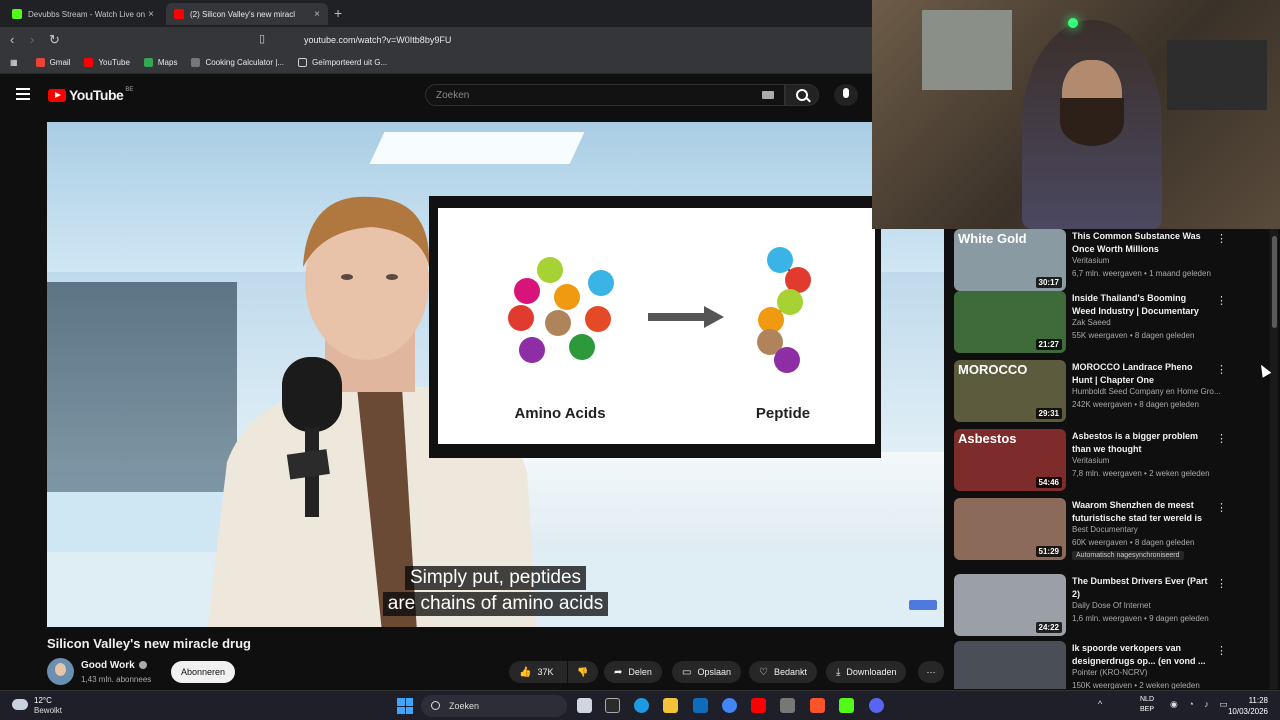 This screenshot has height=720, width=1280. I want to click on subscribe-button: Abonneren, so click(203, 672).